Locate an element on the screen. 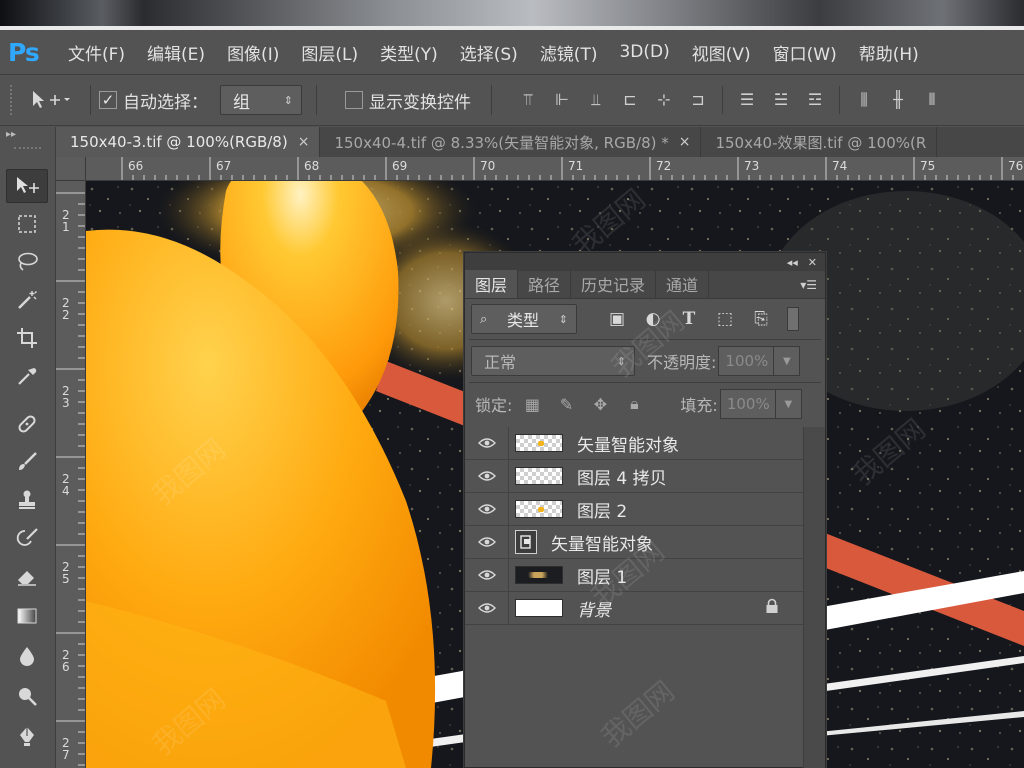 This screenshot has width=1024, height=768. ruler-v-label: 27 is located at coordinates (66, 749).